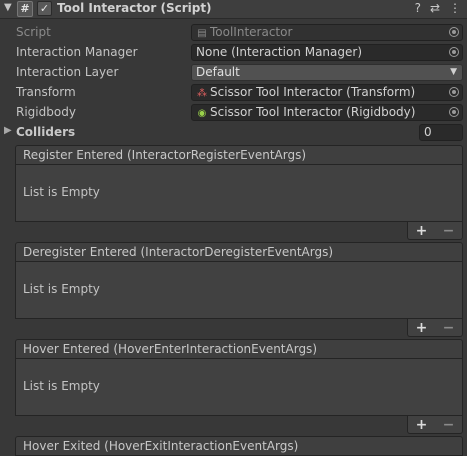 The image size is (467, 456). Describe the element at coordinates (327, 32) in the screenshot. I see `script-field: ▤ ToolInteractor` at that location.